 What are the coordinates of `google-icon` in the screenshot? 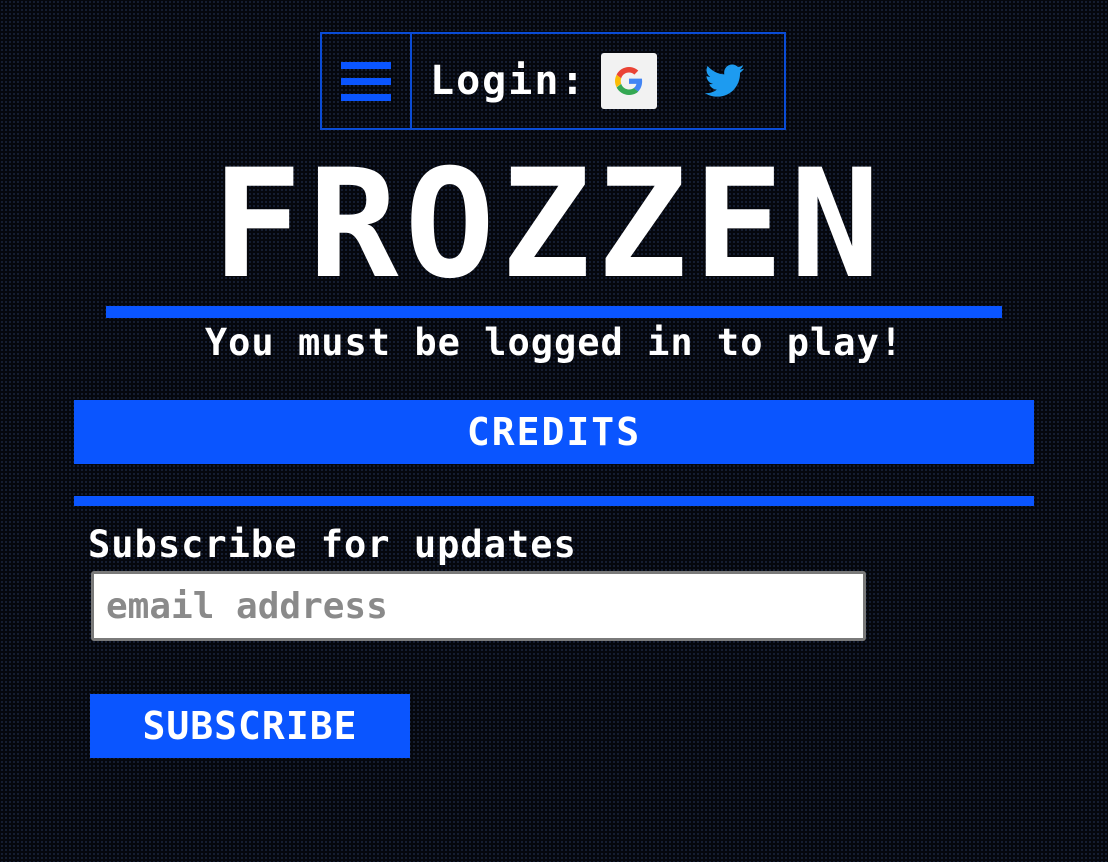 It's located at (628, 81).